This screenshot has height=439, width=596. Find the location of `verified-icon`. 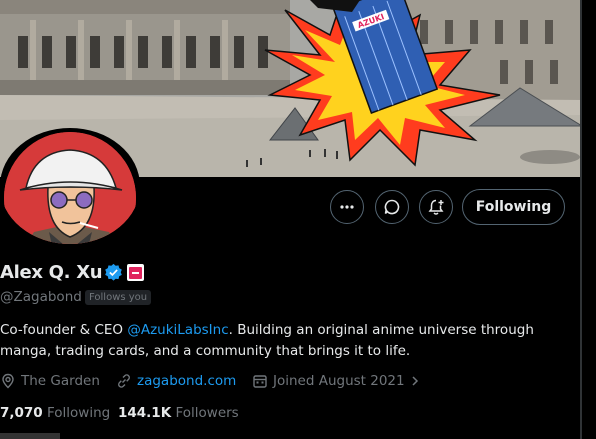

verified-icon is located at coordinates (113, 272).